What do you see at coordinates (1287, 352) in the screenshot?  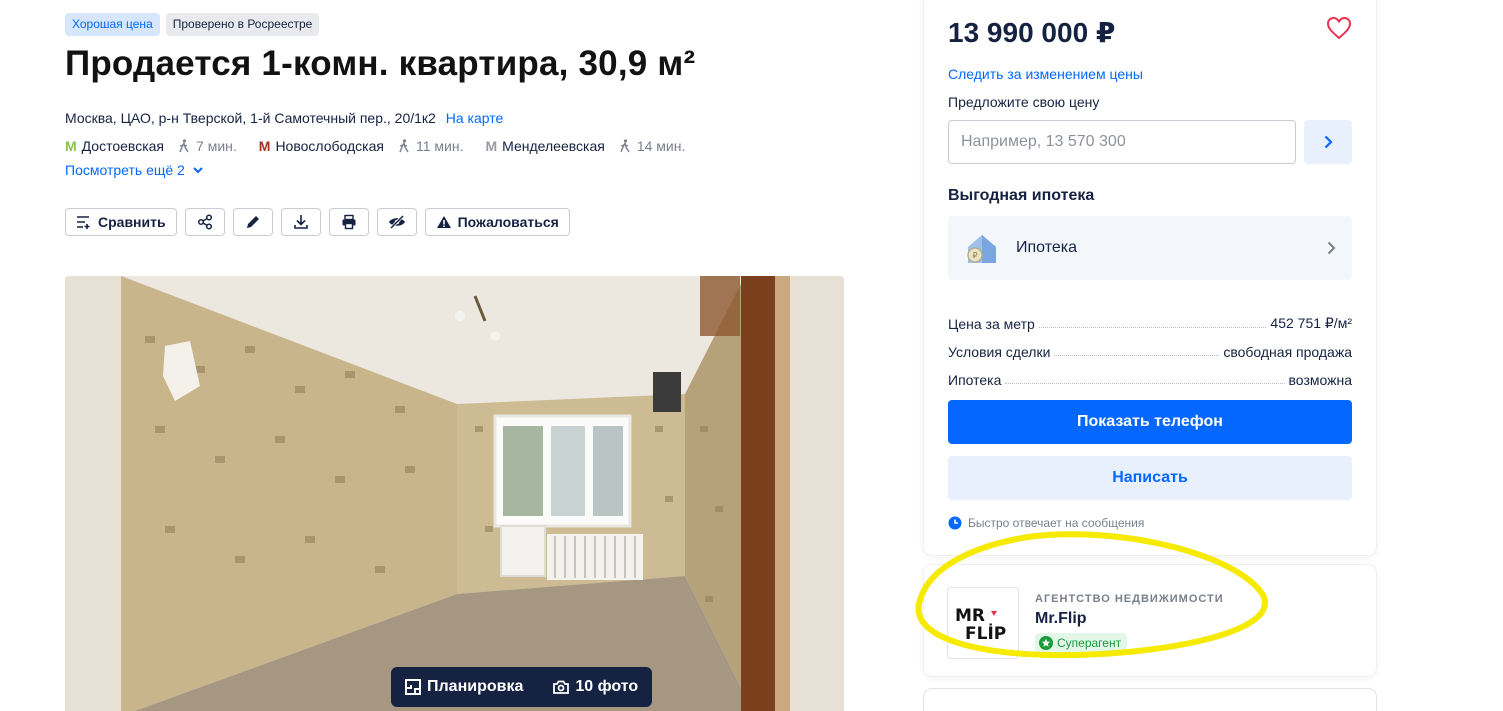 I see `fact-value: свободная продажа` at bounding box center [1287, 352].